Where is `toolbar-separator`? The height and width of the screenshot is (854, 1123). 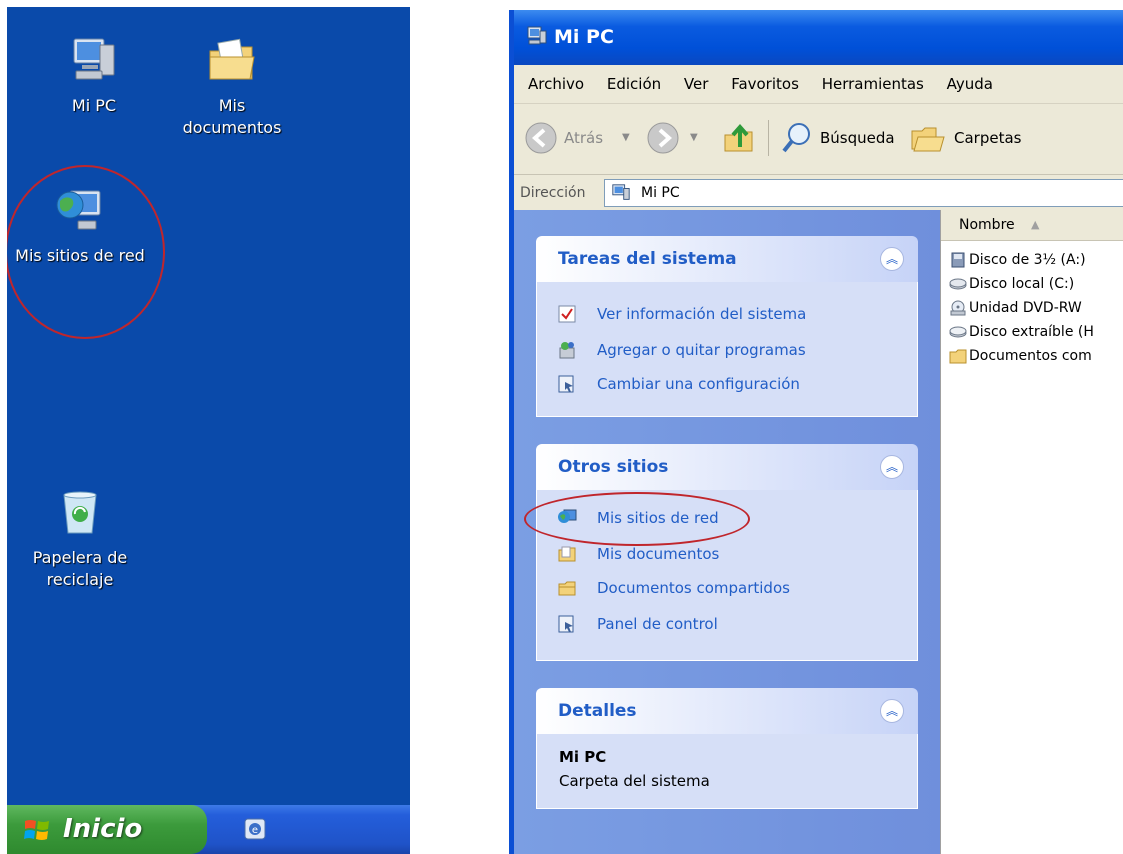
toolbar-separator is located at coordinates (768, 138).